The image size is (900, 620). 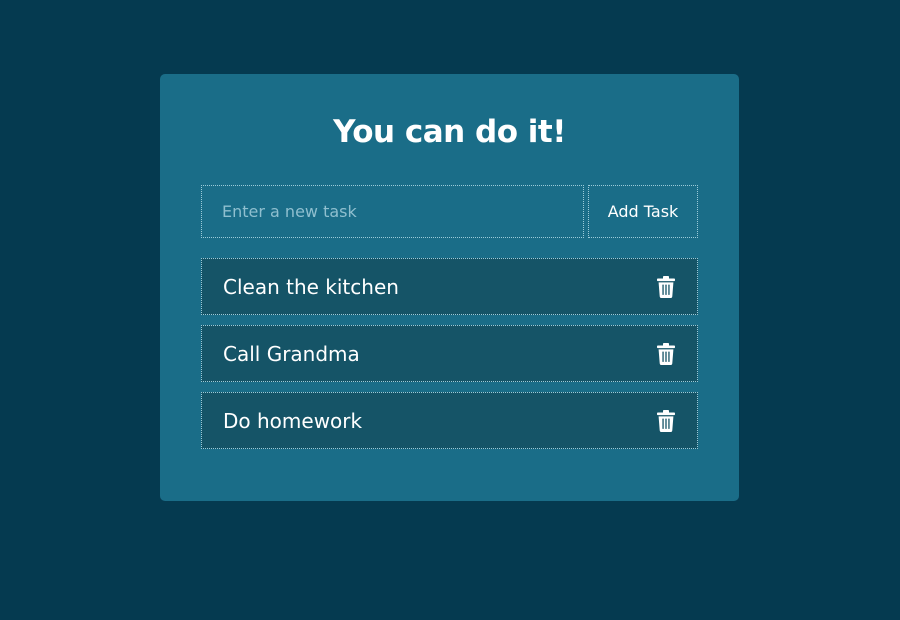 I want to click on task-text: Do homework, so click(x=293, y=420).